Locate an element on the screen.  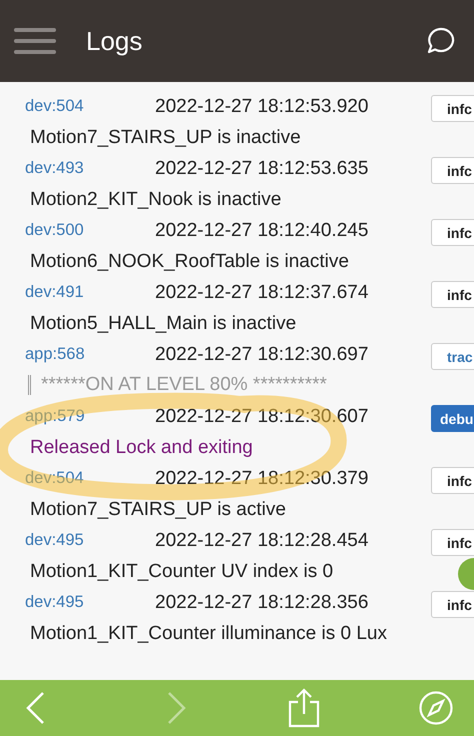
log-timestamp: 2022-12-27 18:12:30.697 is located at coordinates (261, 355).